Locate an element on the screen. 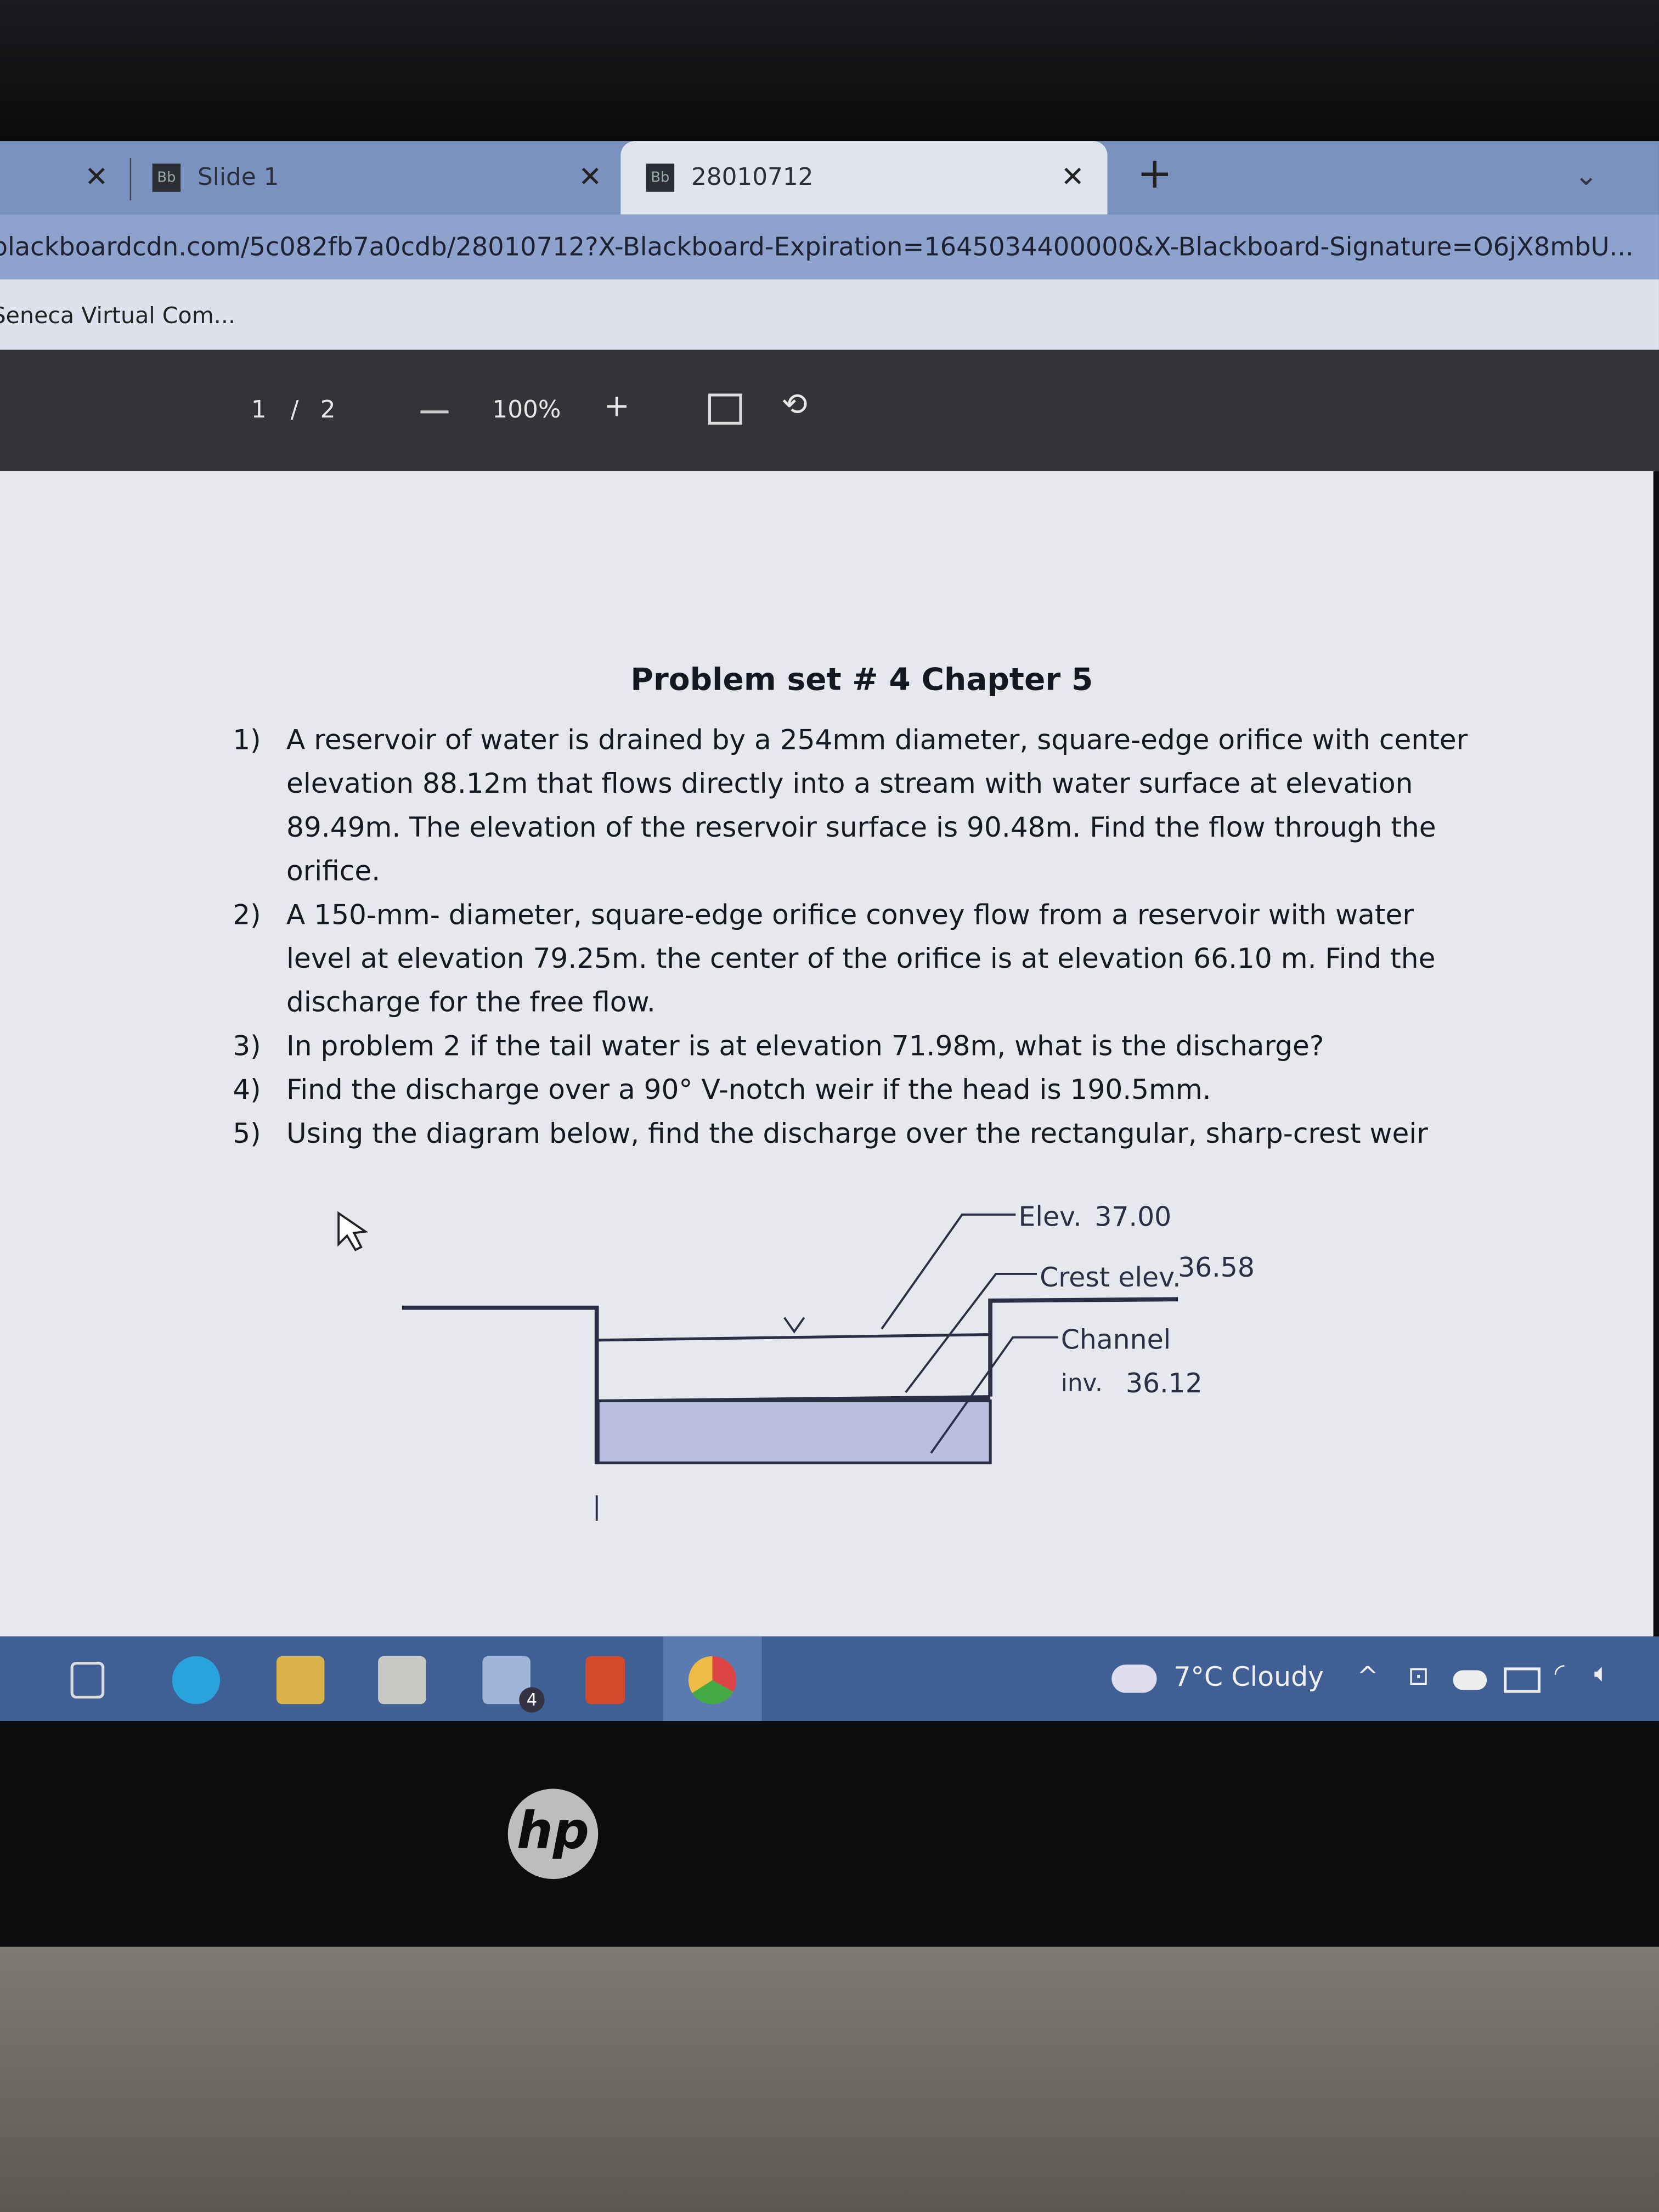  crest-label: Crest elev. is located at coordinates (1110, 1277).